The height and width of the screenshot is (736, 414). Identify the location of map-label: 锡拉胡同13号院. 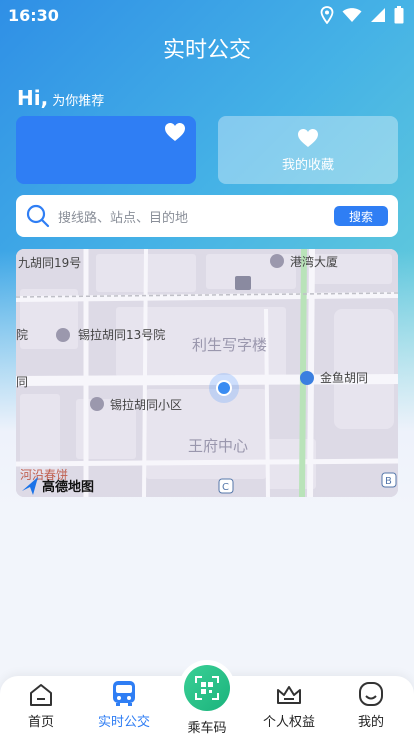
(121, 334).